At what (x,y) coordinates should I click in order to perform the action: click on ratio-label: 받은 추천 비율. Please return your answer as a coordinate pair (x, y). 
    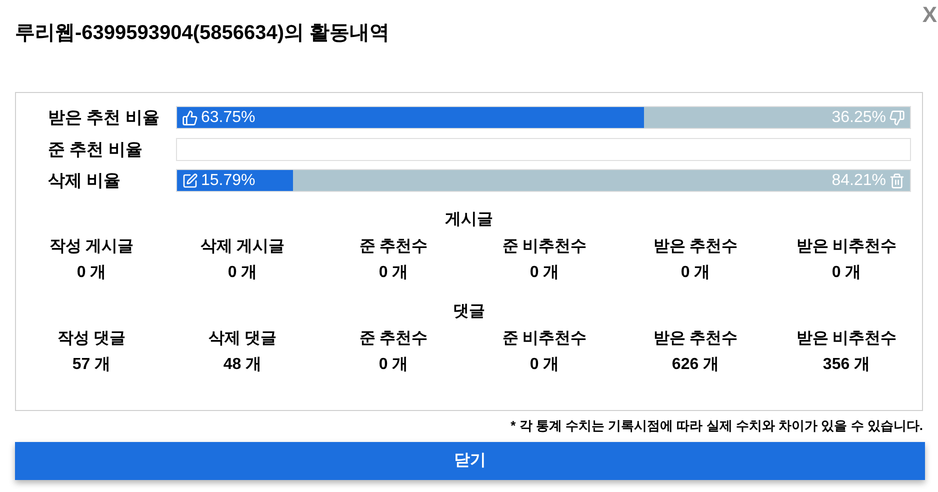
    Looking at the image, I should click on (103, 118).